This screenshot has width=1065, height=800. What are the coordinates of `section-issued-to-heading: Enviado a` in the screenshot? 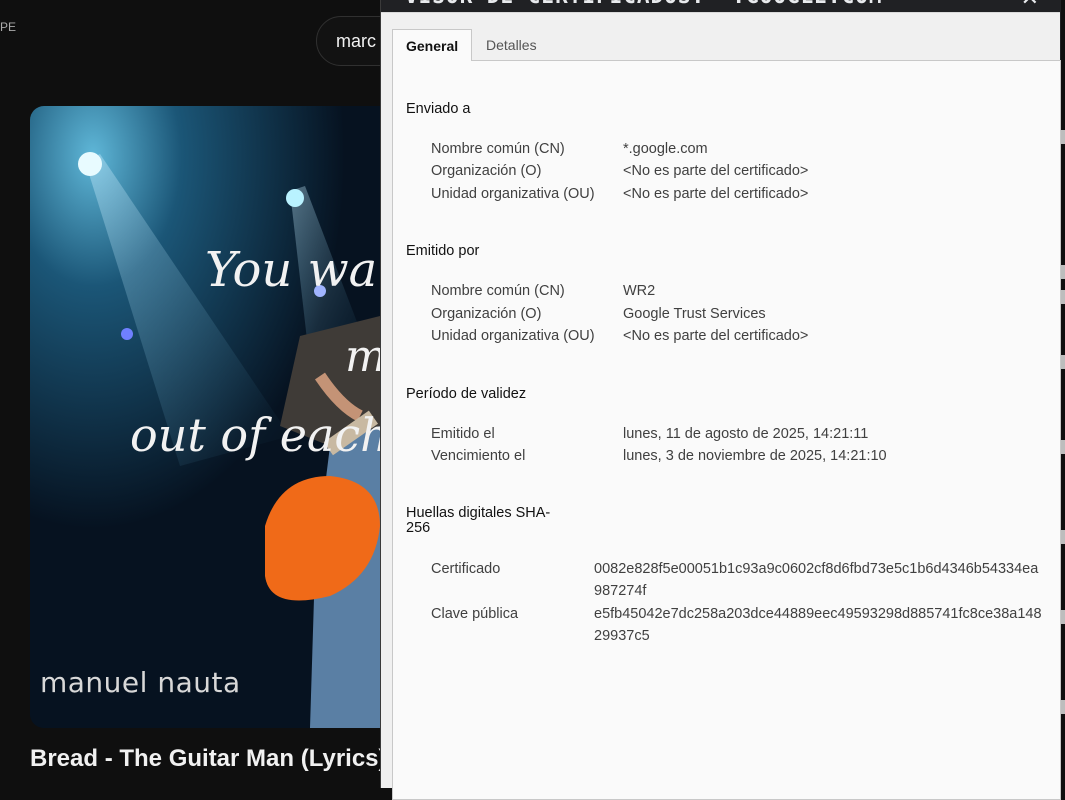 It's located at (438, 109).